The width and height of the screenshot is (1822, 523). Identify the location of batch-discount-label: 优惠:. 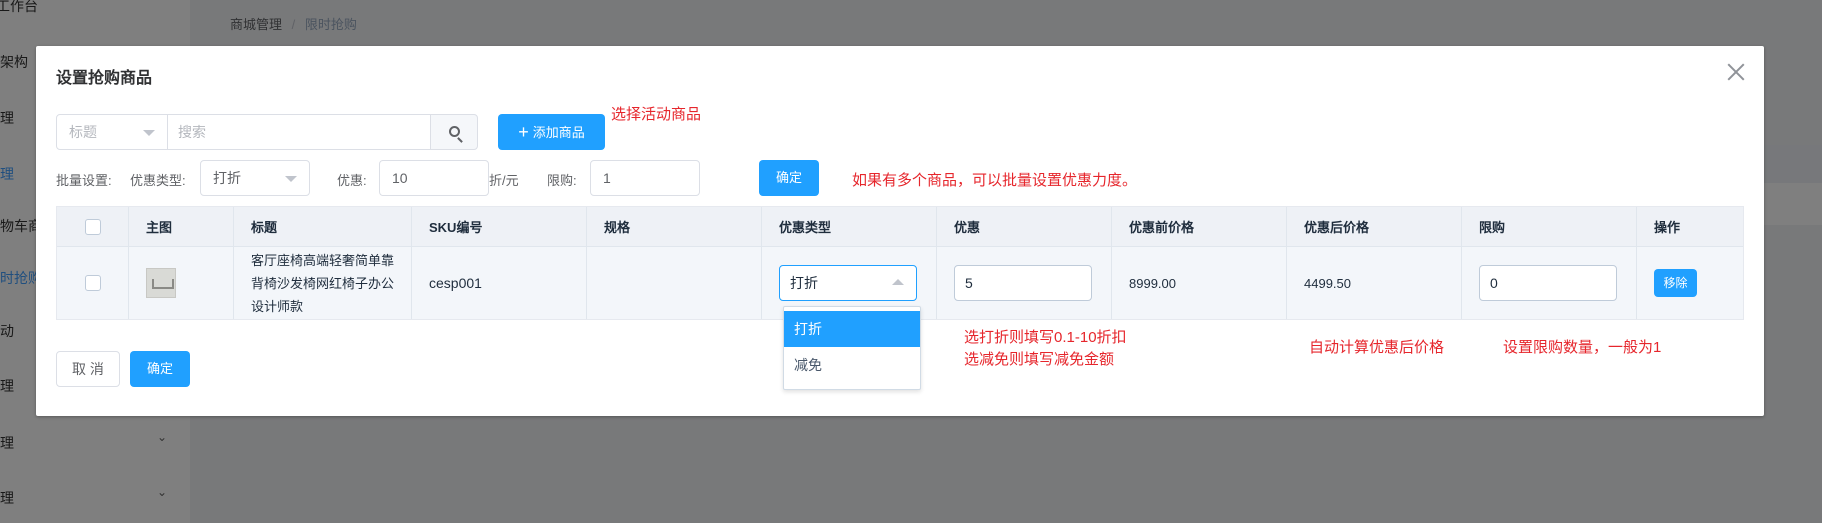
(352, 180).